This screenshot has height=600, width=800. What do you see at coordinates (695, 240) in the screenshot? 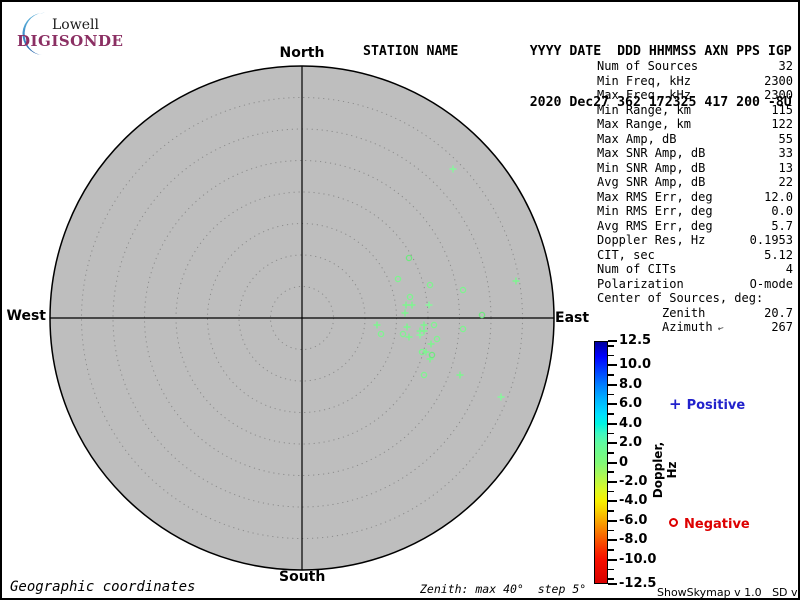
I see `stats-row: Doppler Res, Hz 0.1953` at bounding box center [695, 240].